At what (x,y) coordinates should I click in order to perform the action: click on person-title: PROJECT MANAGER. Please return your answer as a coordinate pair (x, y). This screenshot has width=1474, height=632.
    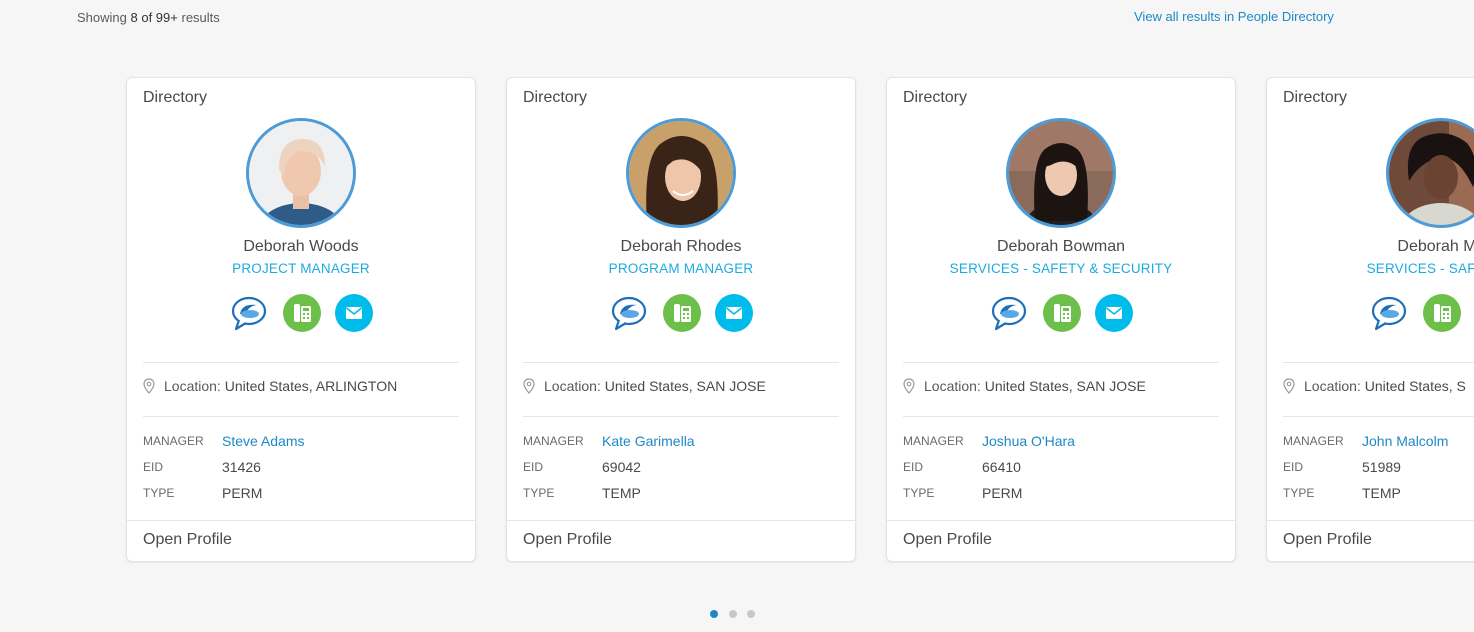
    Looking at the image, I should click on (301, 268).